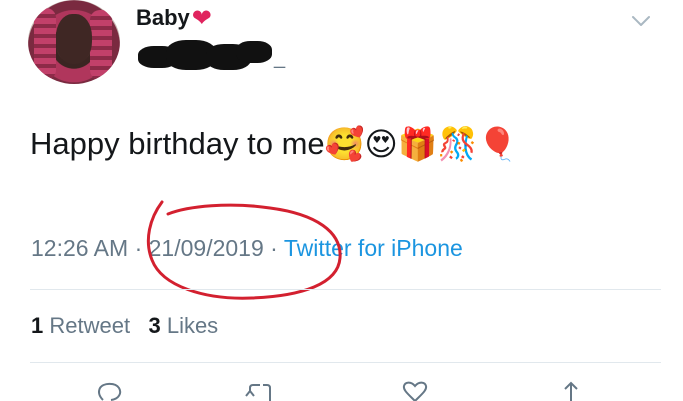 This screenshot has width=683, height=401. I want to click on display-name: Baby ❤, so click(174, 18).